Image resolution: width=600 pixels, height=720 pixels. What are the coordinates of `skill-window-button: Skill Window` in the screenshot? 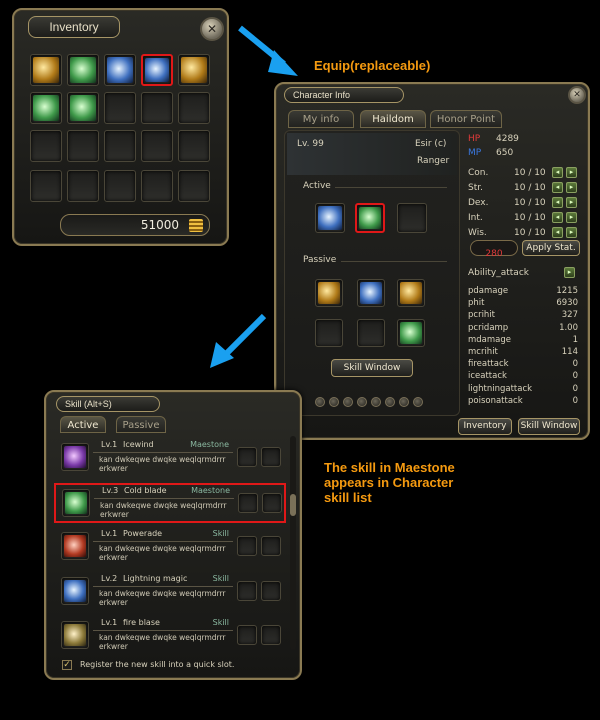 It's located at (372, 368).